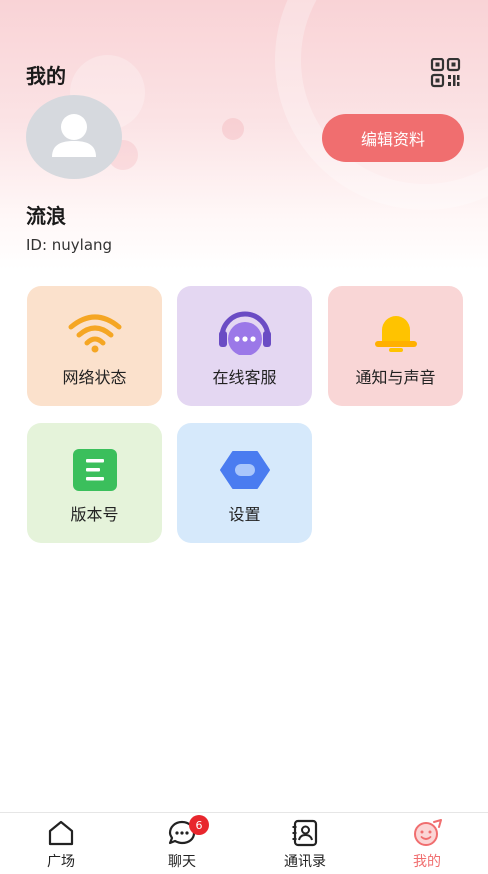  I want to click on unread-badge: 6, so click(199, 825).